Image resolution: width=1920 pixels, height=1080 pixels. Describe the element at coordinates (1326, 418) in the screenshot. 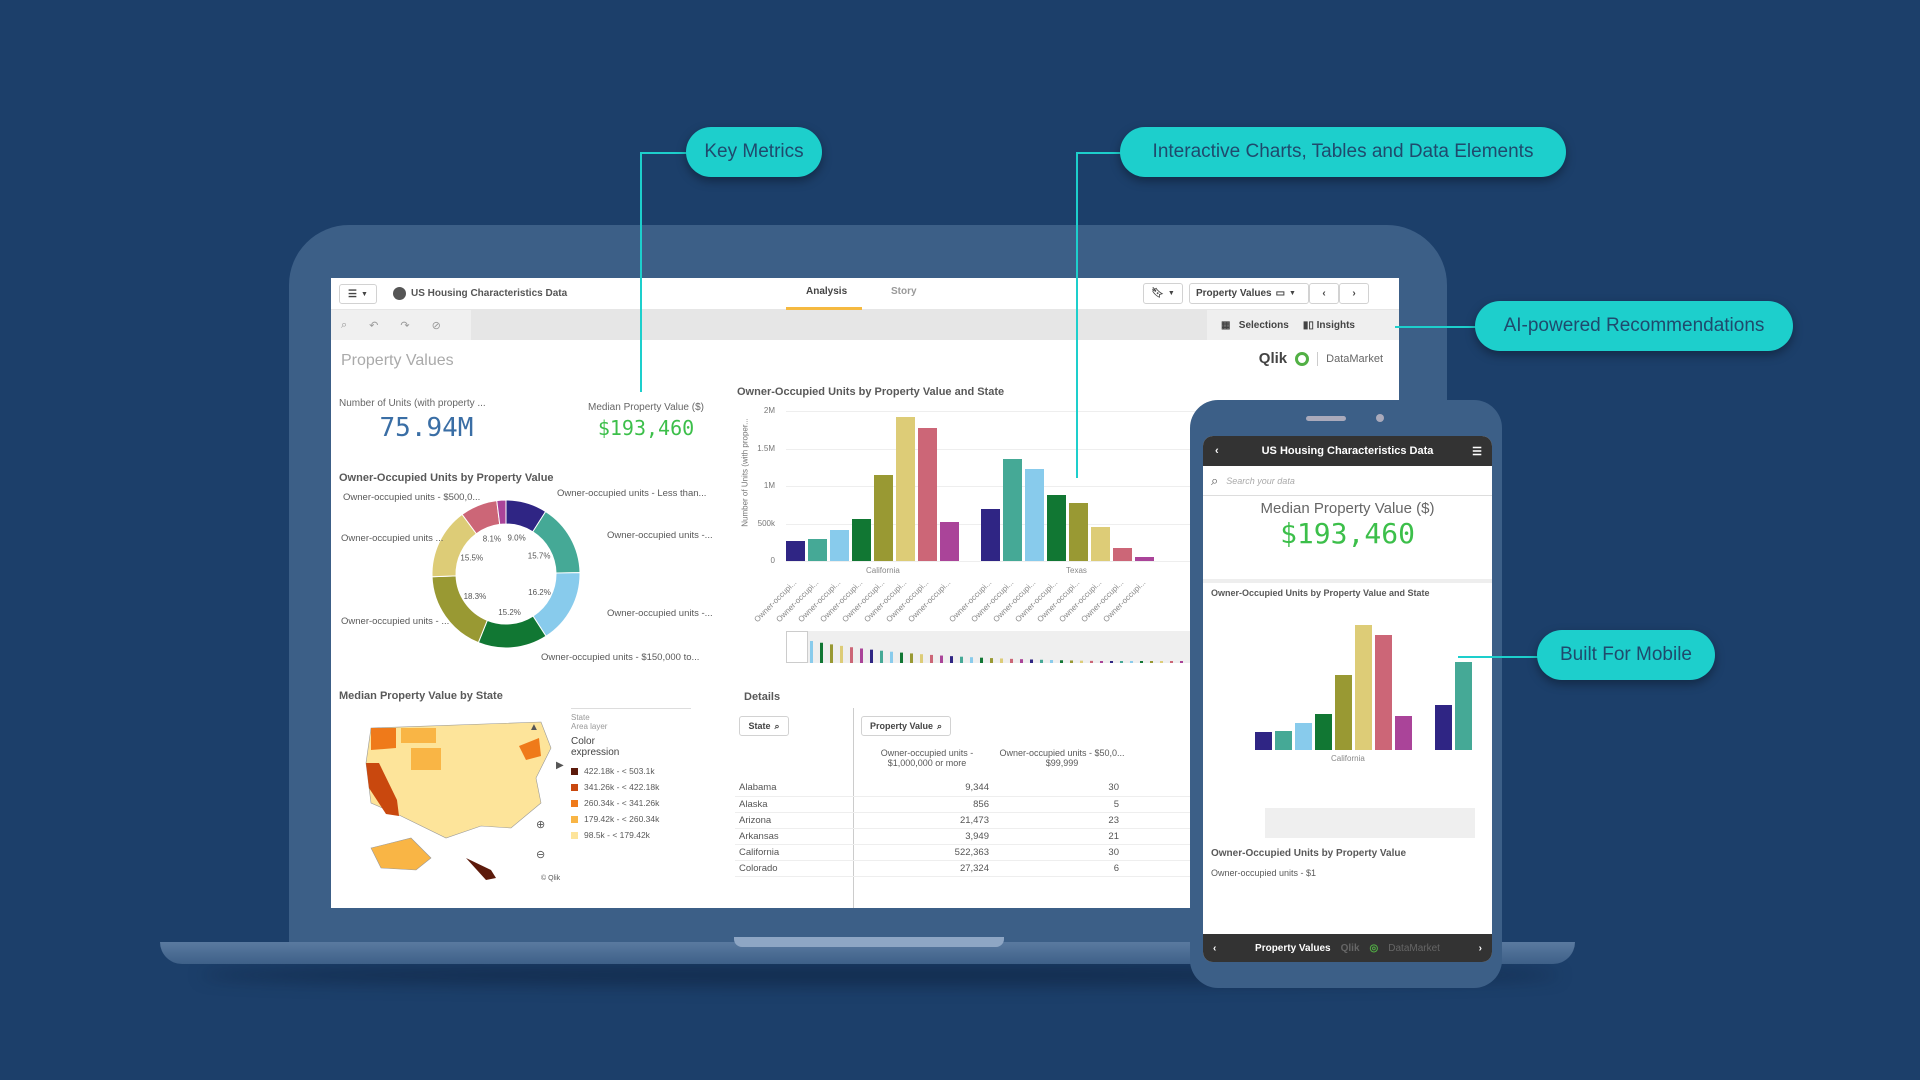

I see `phone-speaker` at that location.